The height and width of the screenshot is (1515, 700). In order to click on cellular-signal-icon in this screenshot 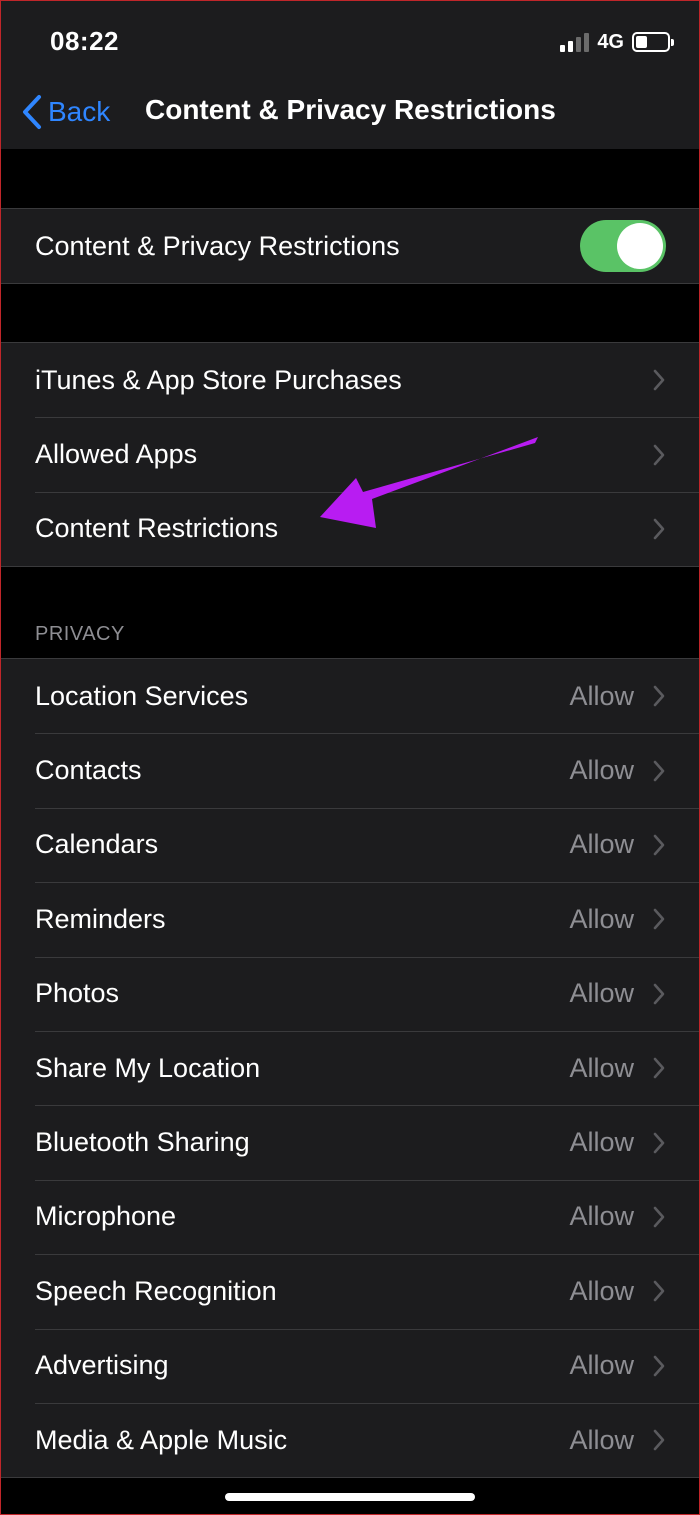, I will do `click(575, 42)`.